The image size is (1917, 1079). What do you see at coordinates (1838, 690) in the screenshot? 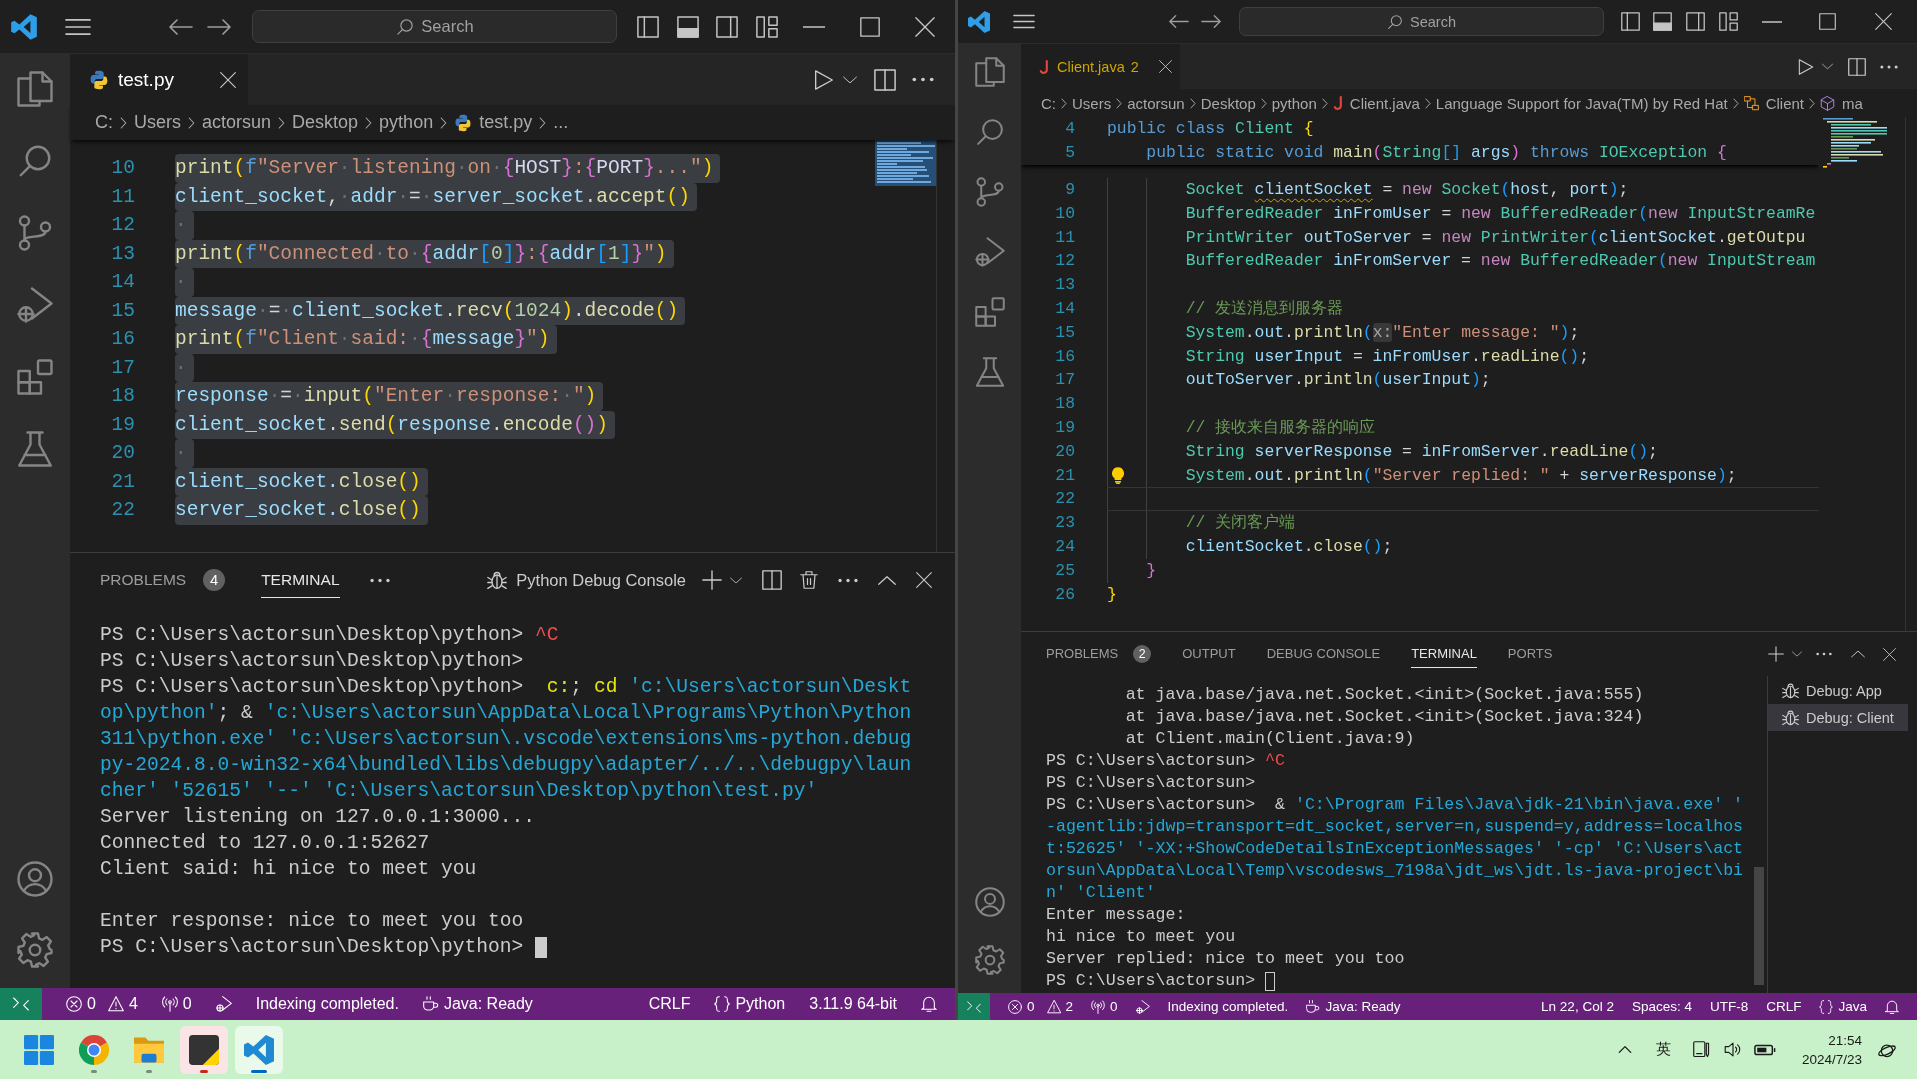
I see `terminal-list-item: Debug: App` at bounding box center [1838, 690].